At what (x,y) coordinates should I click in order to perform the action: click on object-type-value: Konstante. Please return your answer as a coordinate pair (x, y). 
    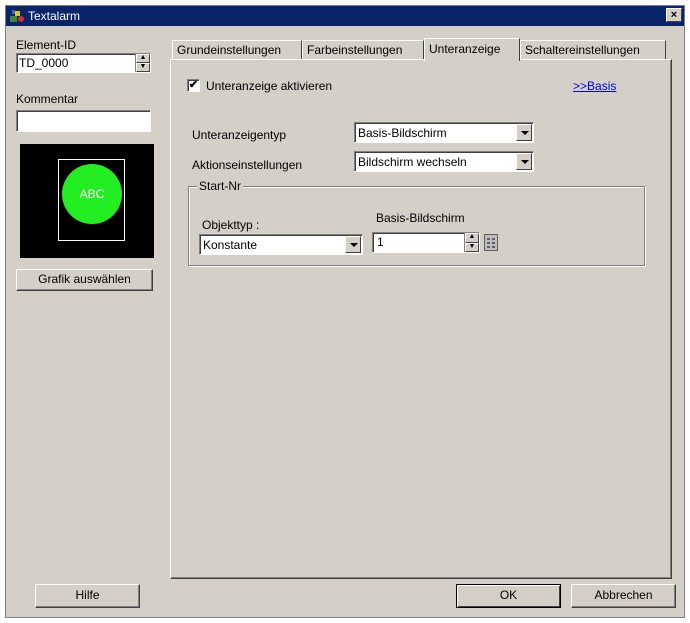
    Looking at the image, I should click on (230, 245).